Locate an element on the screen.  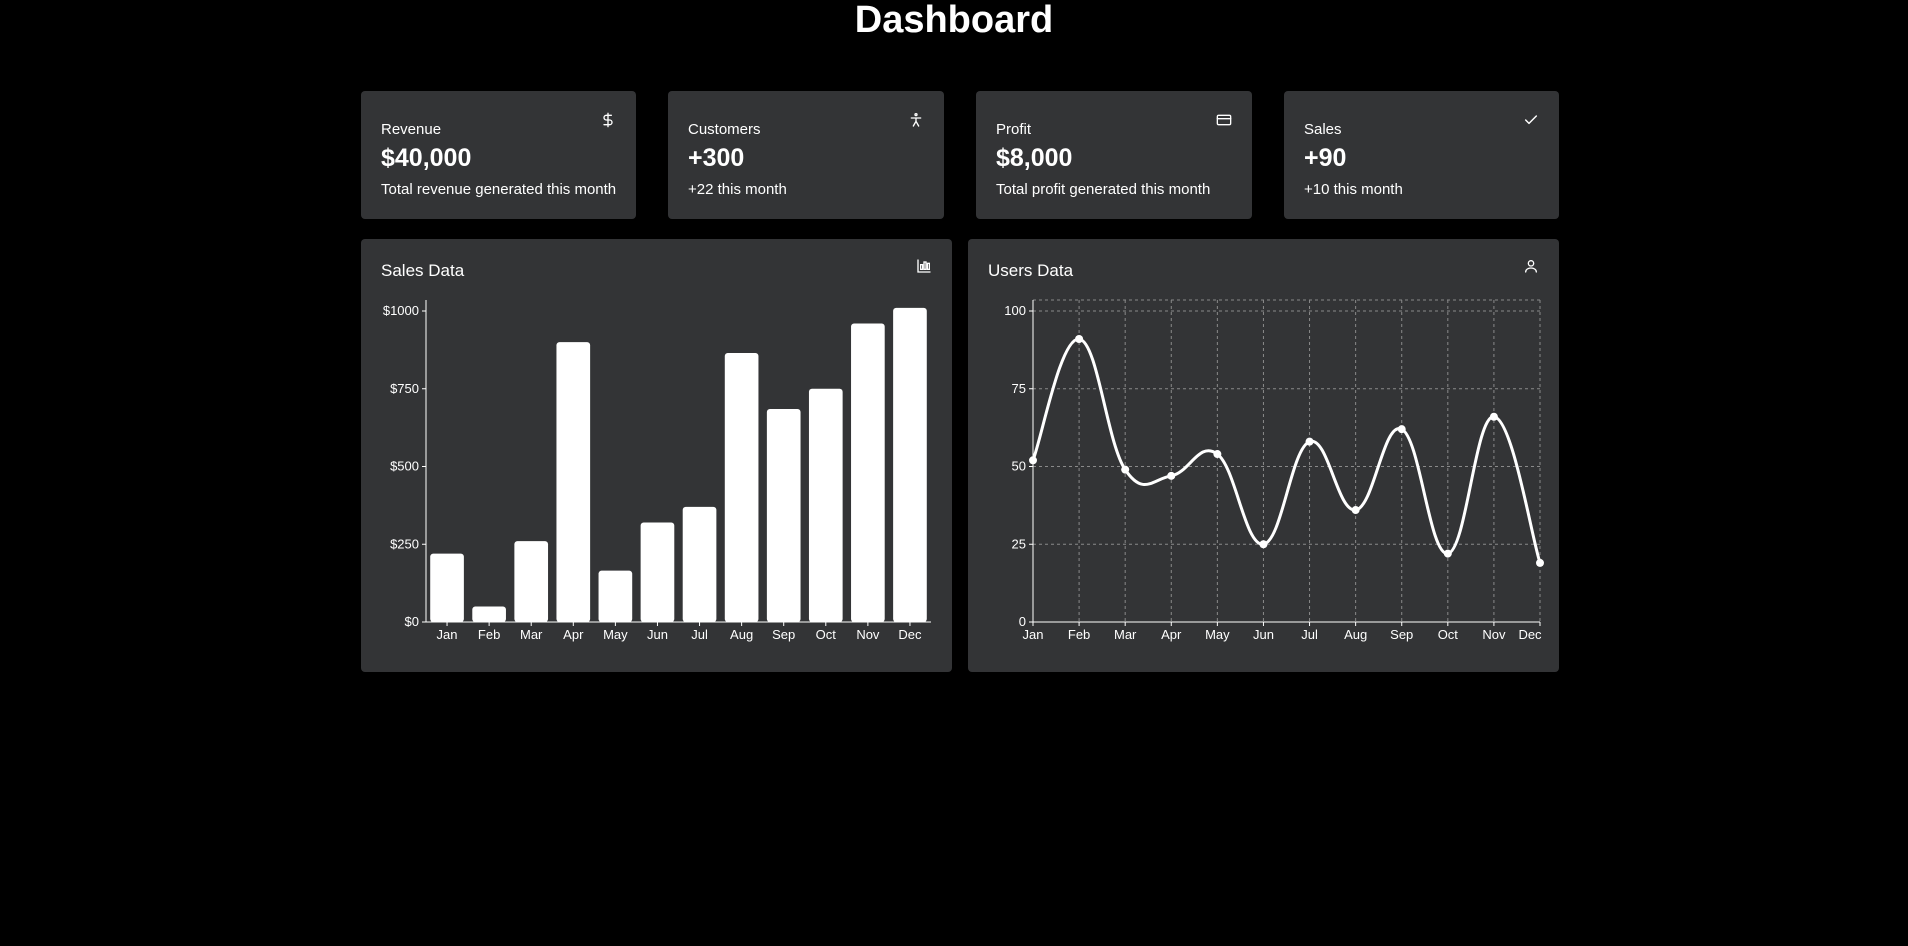
y-tick-label: $0 is located at coordinates (412, 621).